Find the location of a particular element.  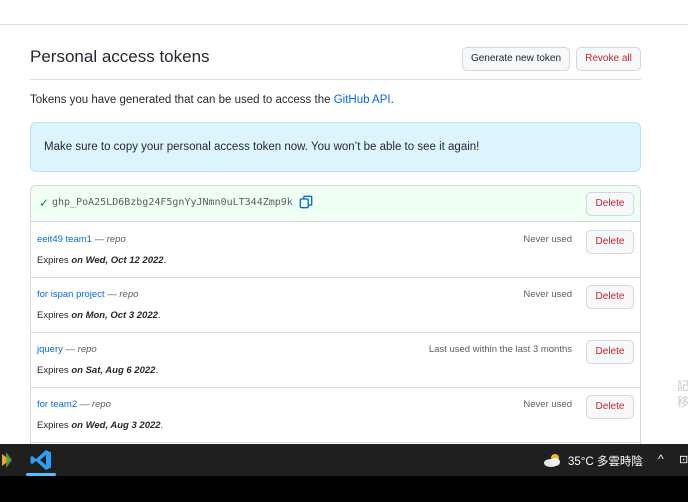

token-name: jquery — repo is located at coordinates (67, 349).